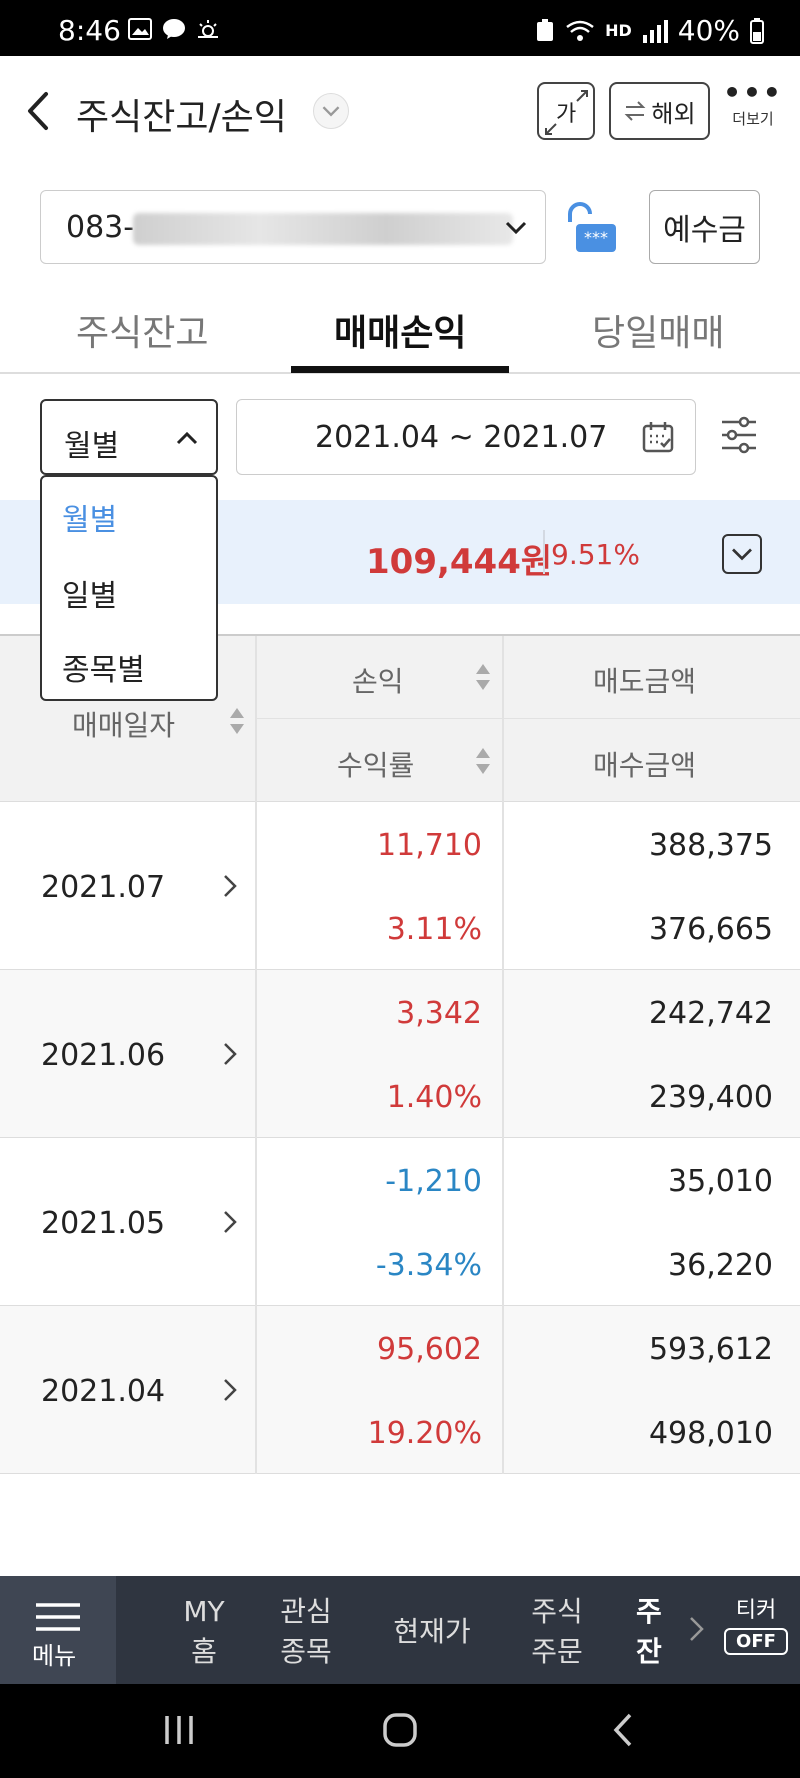 Image resolution: width=800 pixels, height=1778 pixels. Describe the element at coordinates (123, 724) in the screenshot. I see `header-date: 매매일자` at that location.